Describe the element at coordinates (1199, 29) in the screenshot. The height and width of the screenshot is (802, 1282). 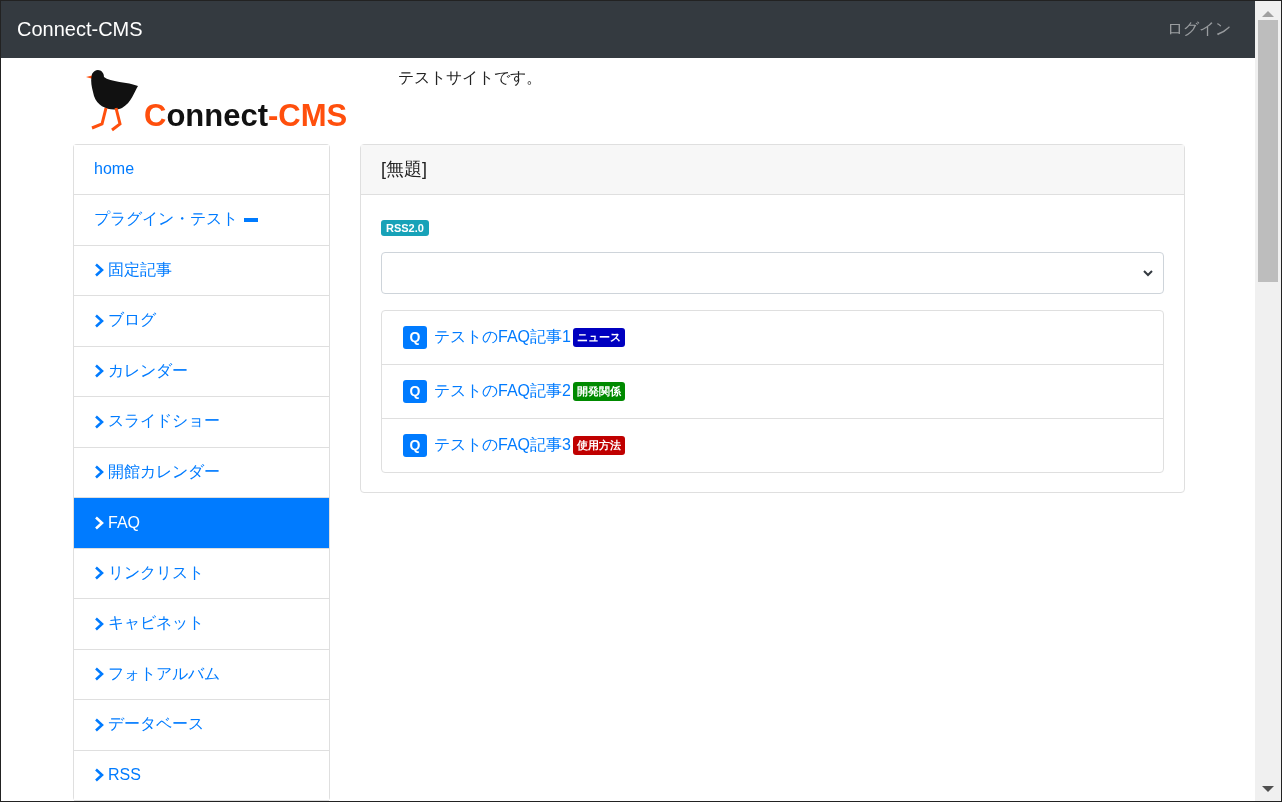
I see `login-link: ログイン` at that location.